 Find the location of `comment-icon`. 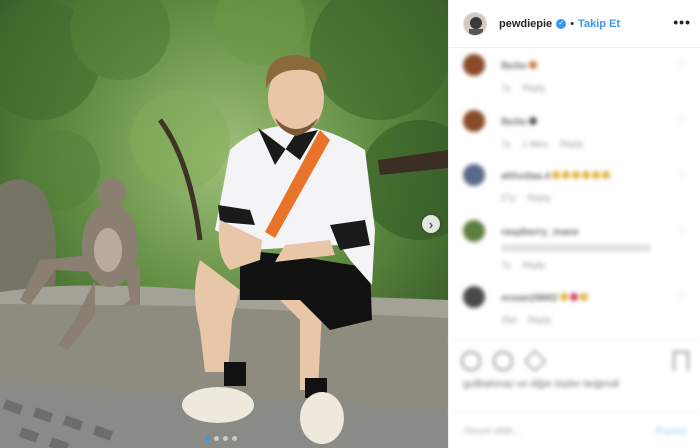

comment-icon is located at coordinates (503, 361).